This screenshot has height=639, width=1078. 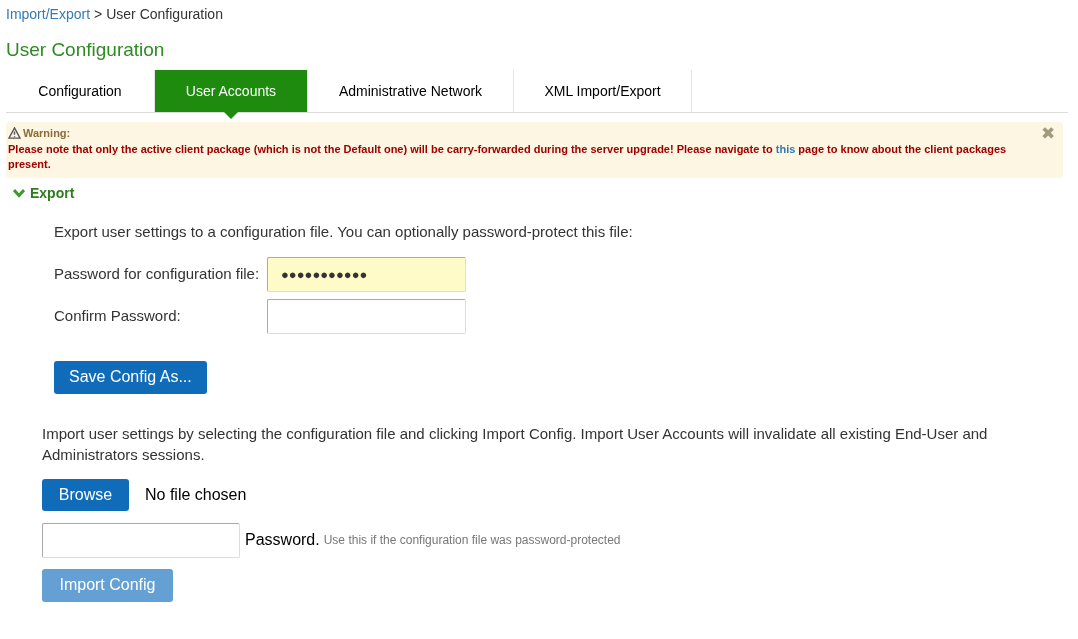 What do you see at coordinates (282, 540) in the screenshot?
I see `password-label: Password.` at bounding box center [282, 540].